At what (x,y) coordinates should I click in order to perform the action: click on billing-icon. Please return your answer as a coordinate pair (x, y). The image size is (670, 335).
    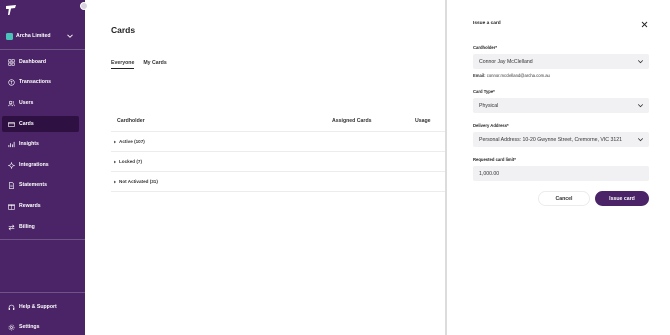
    Looking at the image, I should click on (11, 227).